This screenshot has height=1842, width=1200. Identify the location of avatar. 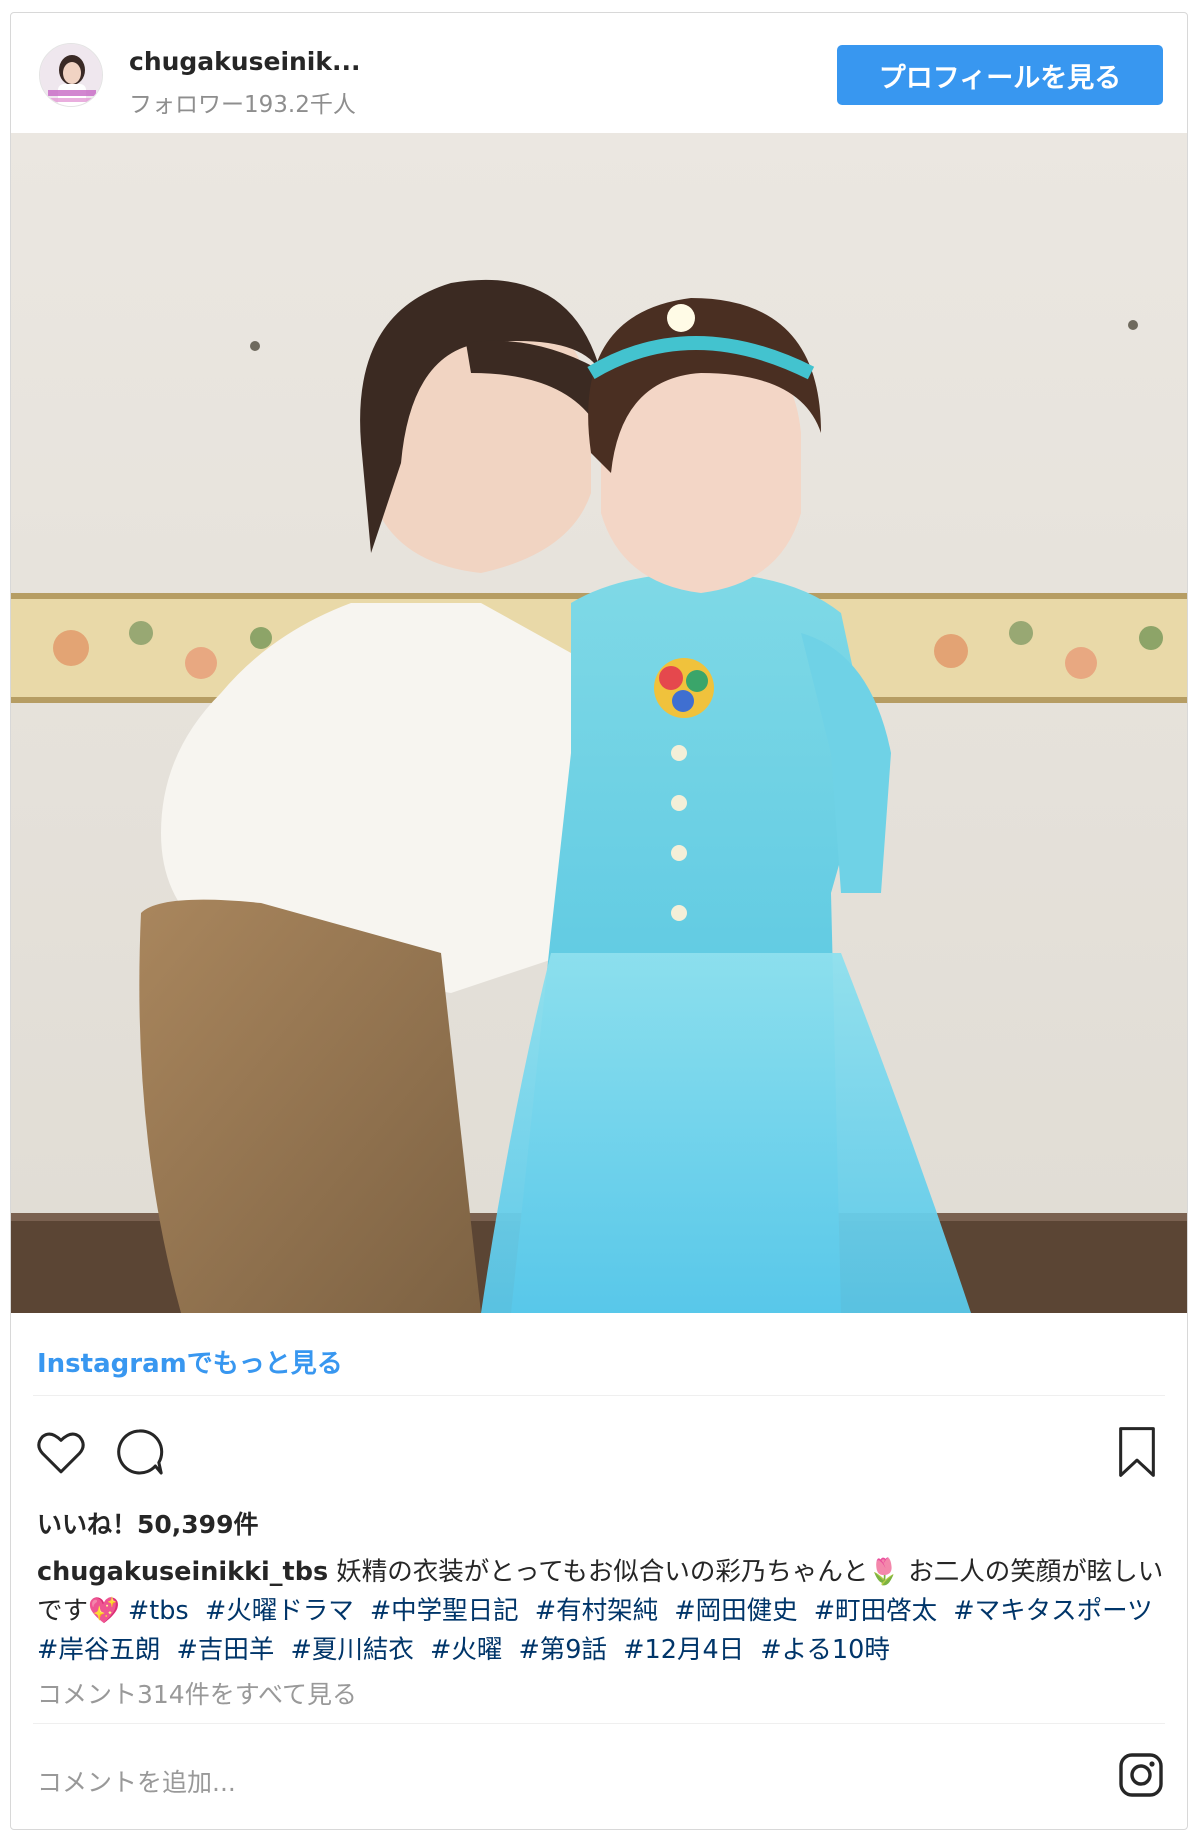
(71, 75).